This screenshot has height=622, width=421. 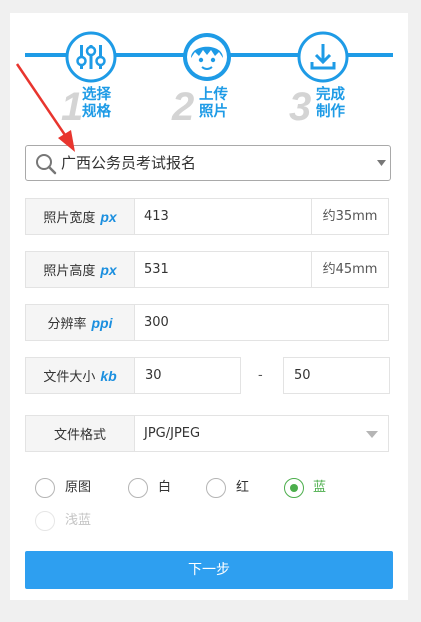 What do you see at coordinates (156, 322) in the screenshot?
I see `resolution-input: 300` at bounding box center [156, 322].